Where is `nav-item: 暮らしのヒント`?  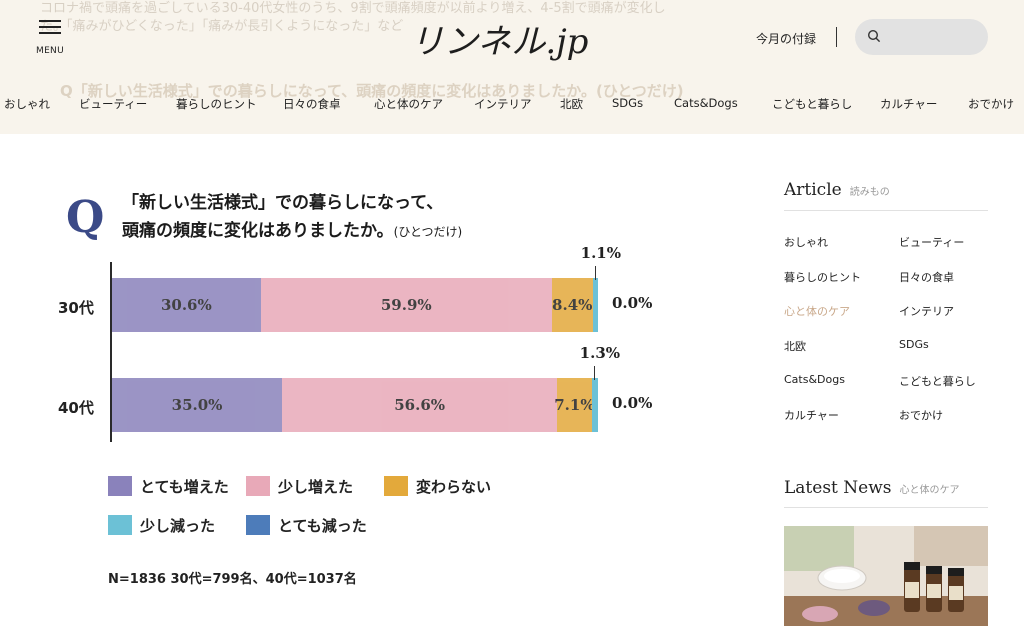 nav-item: 暮らしのヒント is located at coordinates (216, 104).